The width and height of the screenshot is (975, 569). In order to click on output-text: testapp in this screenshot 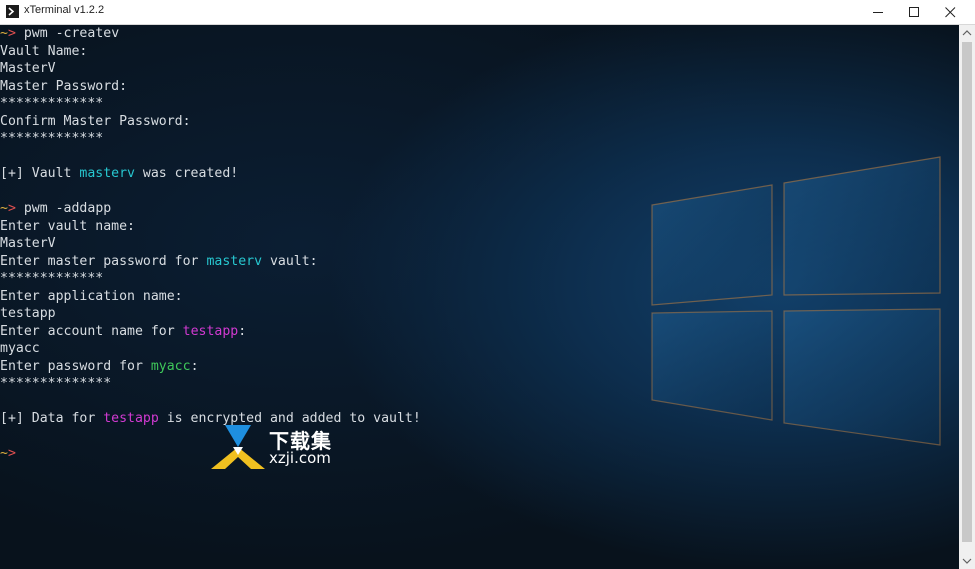, I will do `click(28, 313)`.